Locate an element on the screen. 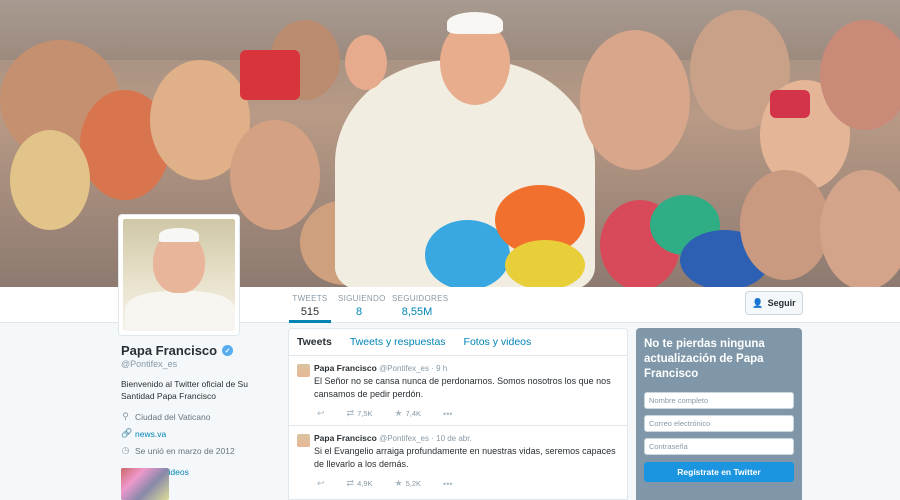 The height and width of the screenshot is (500, 900). email-field: Correo electrónico is located at coordinates (719, 423).